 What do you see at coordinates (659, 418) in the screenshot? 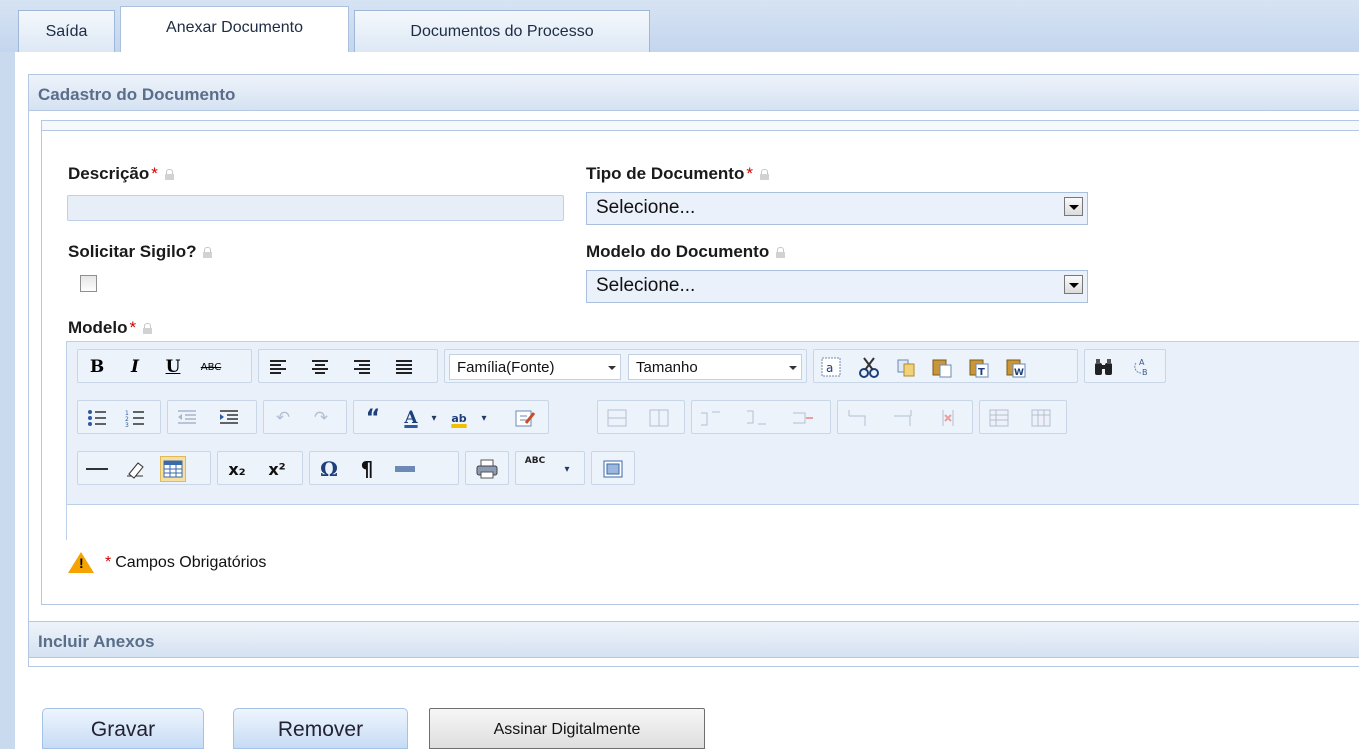
I see `split-cells-icon` at bounding box center [659, 418].